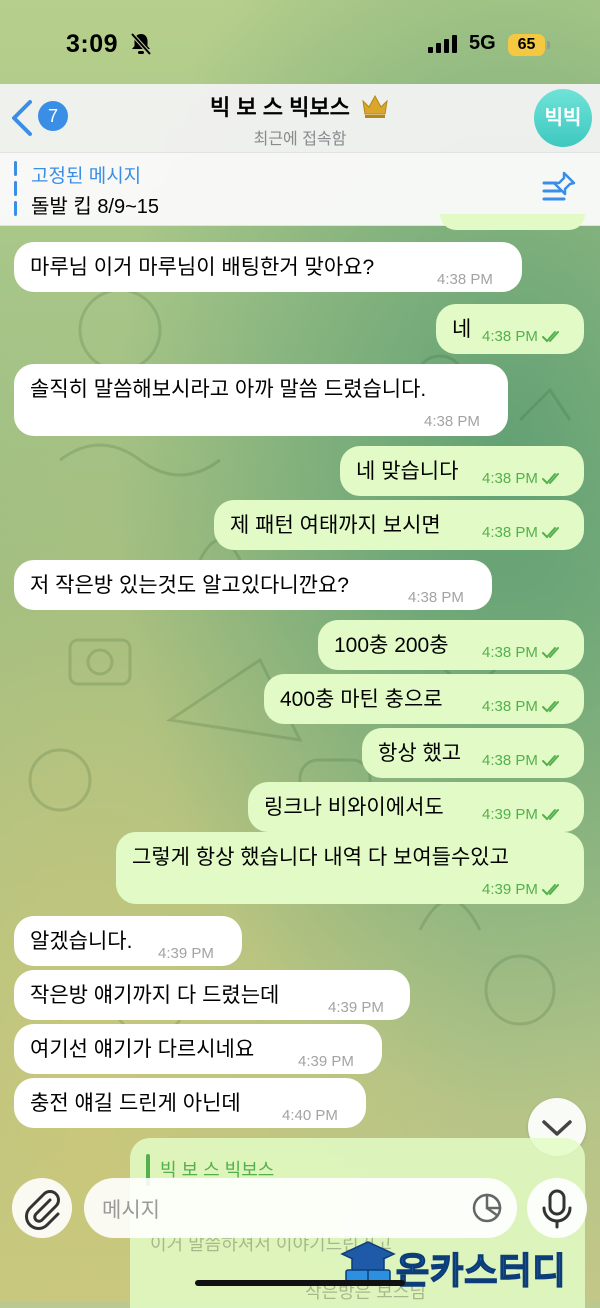 The width and height of the screenshot is (600, 1308). I want to click on message-text: 충전 얘길 드린게 아닌데, so click(135, 1103).